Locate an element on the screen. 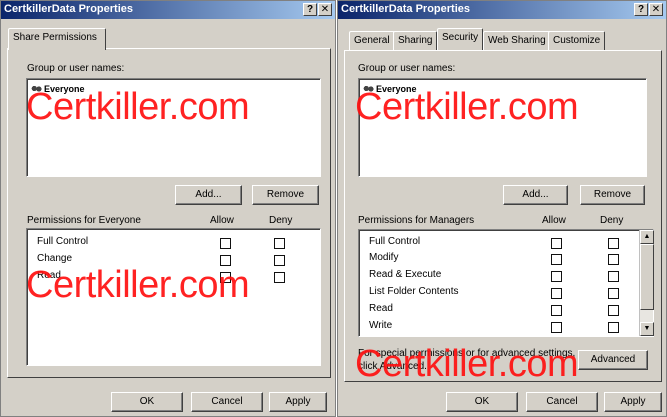  tab-sharing: Sharing is located at coordinates (415, 40).